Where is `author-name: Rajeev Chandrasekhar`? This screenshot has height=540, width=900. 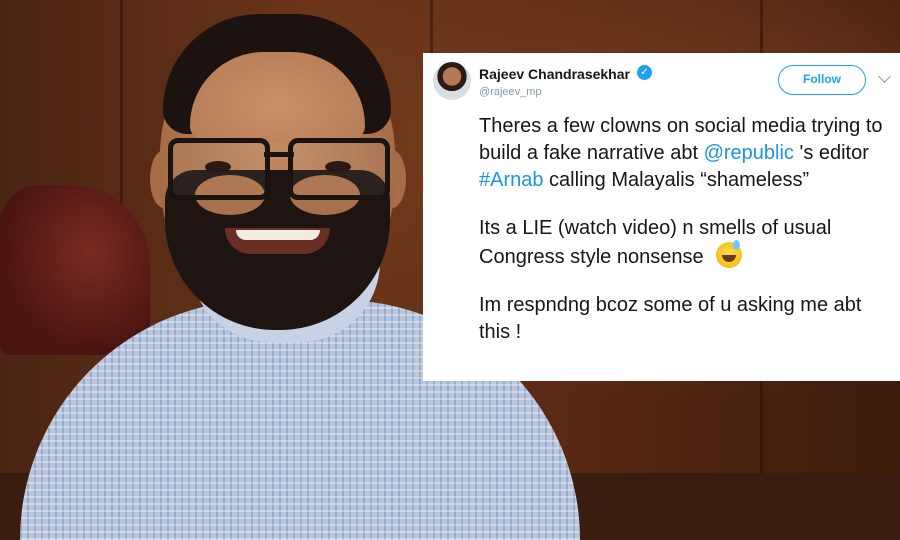
author-name: Rajeev Chandrasekhar is located at coordinates (554, 74).